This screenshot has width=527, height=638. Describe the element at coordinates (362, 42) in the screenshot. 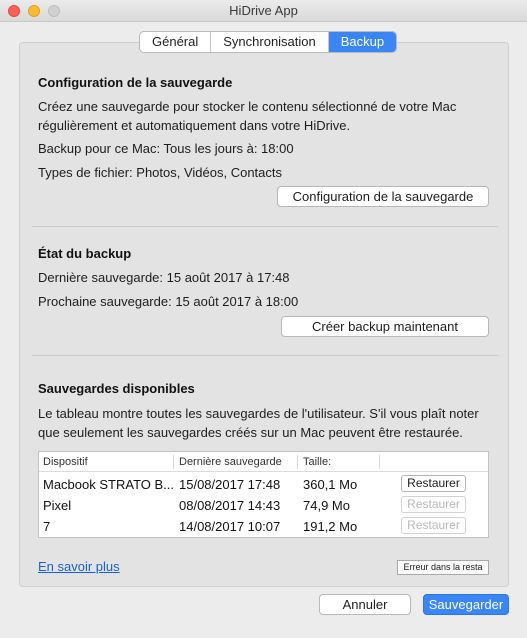

I see `tab-backup: Backup` at that location.